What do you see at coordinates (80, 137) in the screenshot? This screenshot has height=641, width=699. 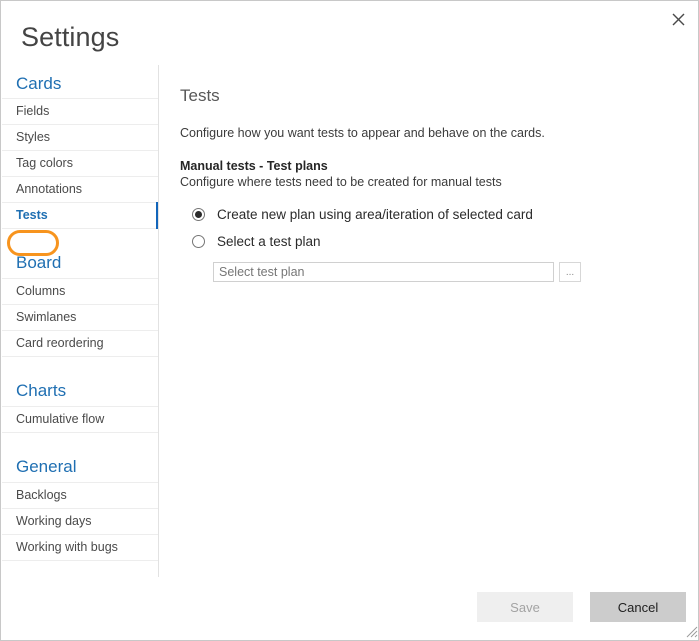 I see `sidebar-item-styles: Styles` at bounding box center [80, 137].